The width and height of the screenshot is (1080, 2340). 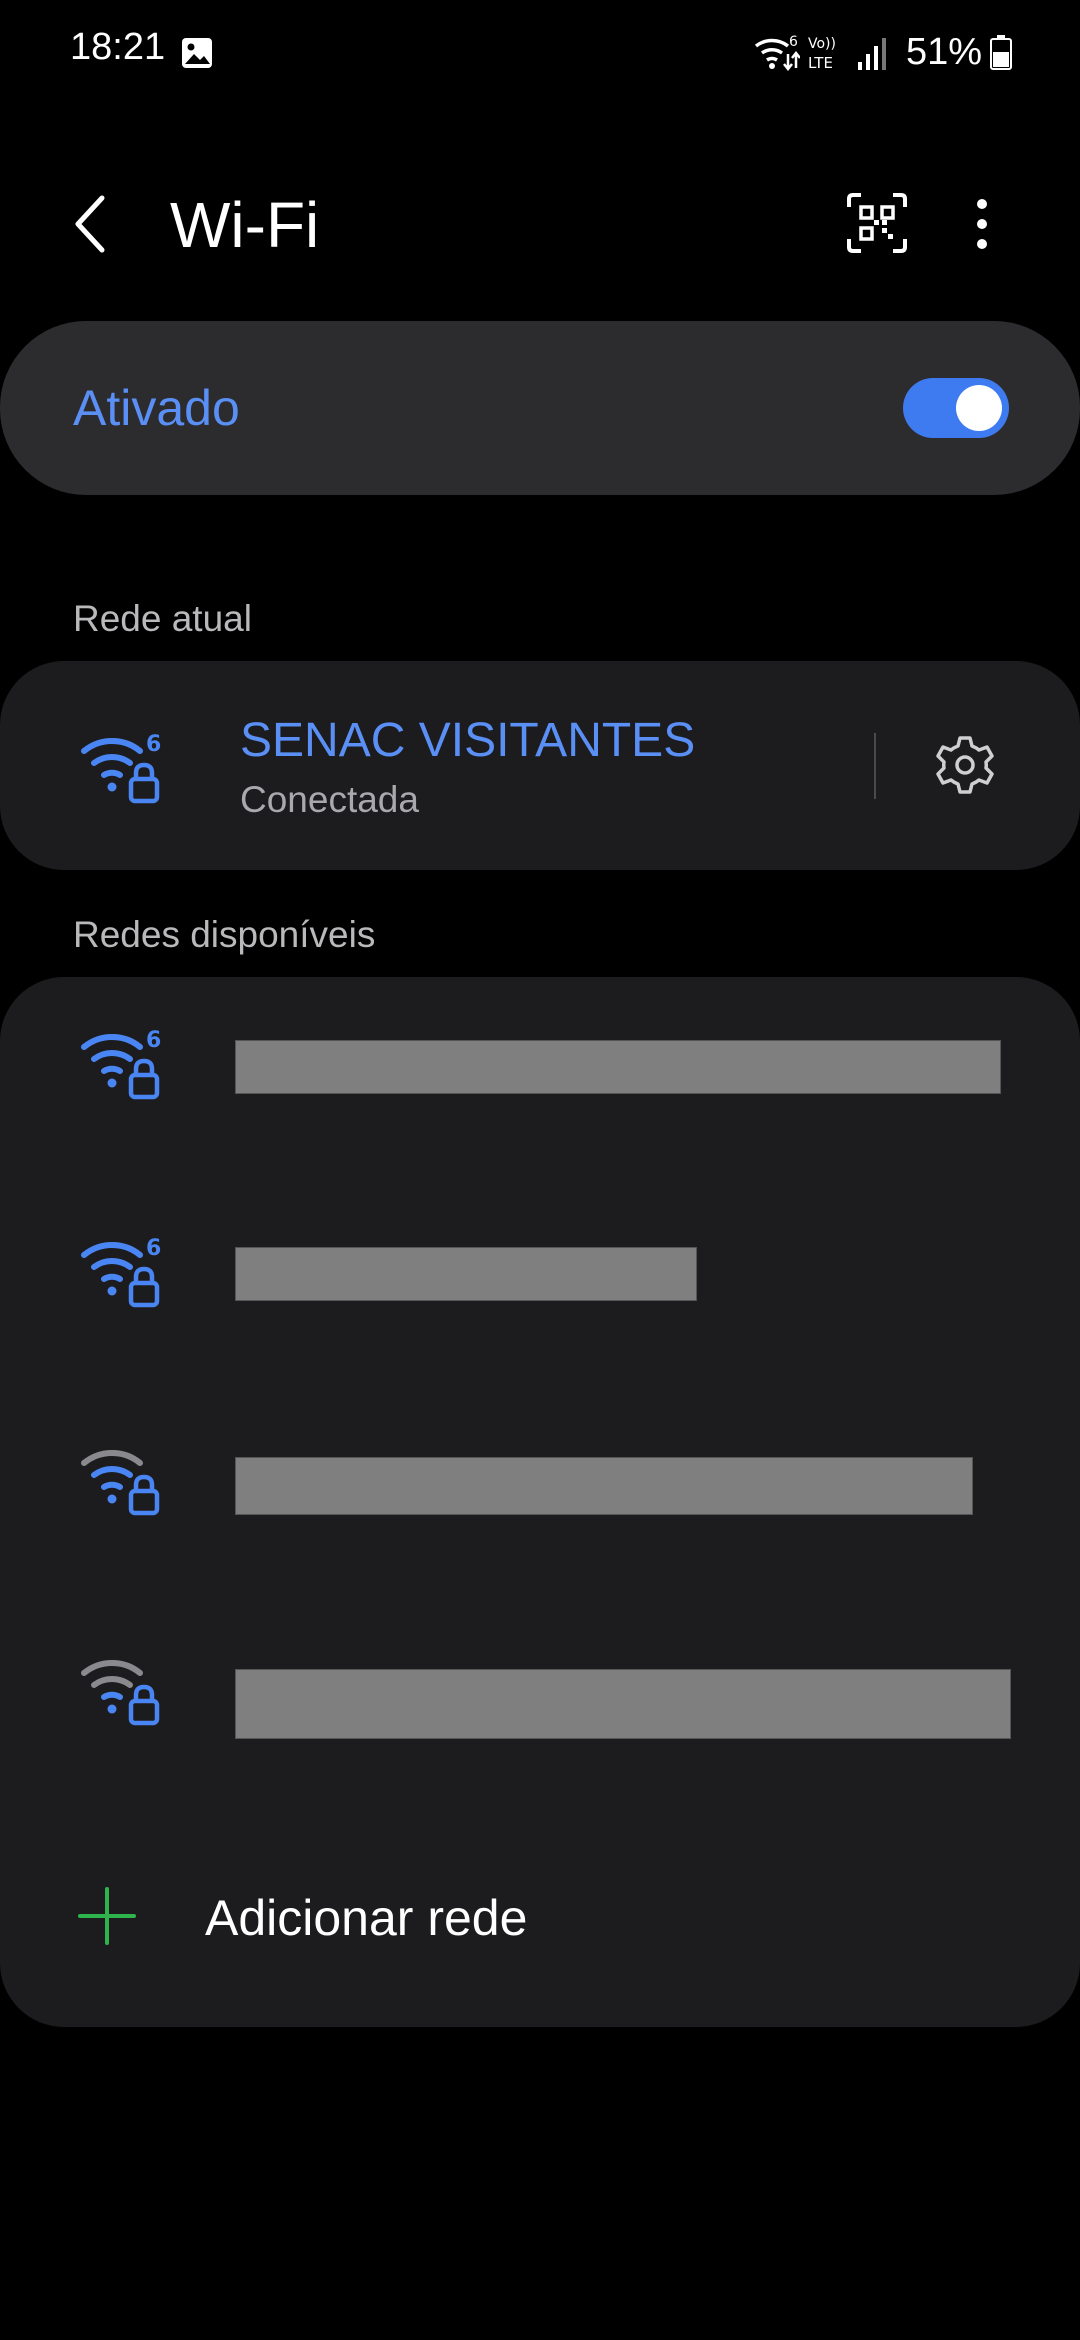 I want to click on more-vert-icon, so click(x=982, y=224).